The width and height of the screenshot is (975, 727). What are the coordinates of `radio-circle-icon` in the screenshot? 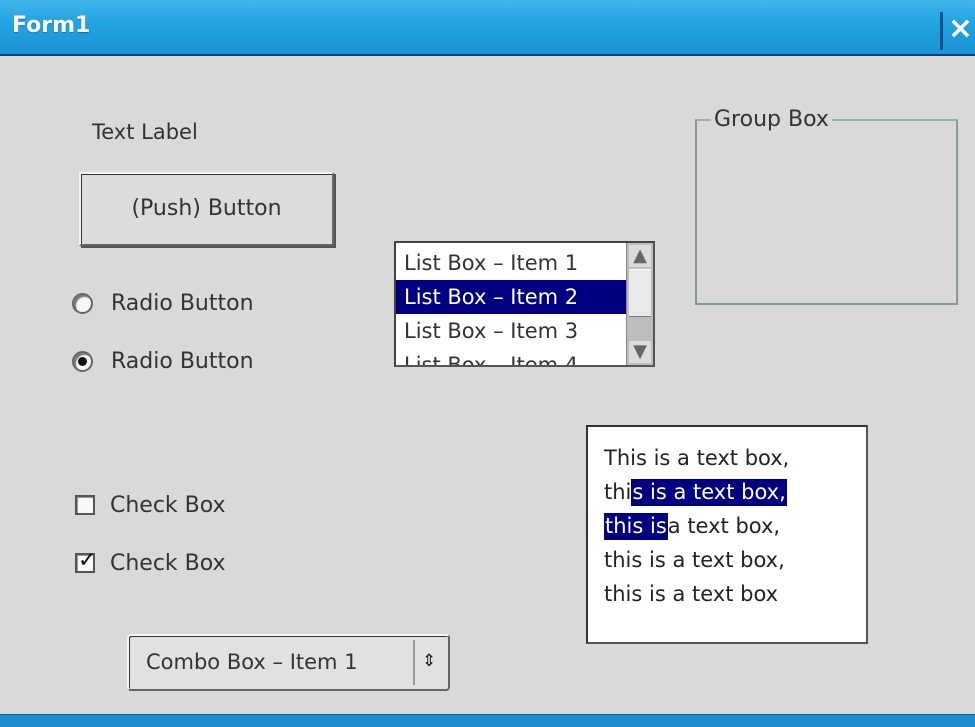 It's located at (82, 303).